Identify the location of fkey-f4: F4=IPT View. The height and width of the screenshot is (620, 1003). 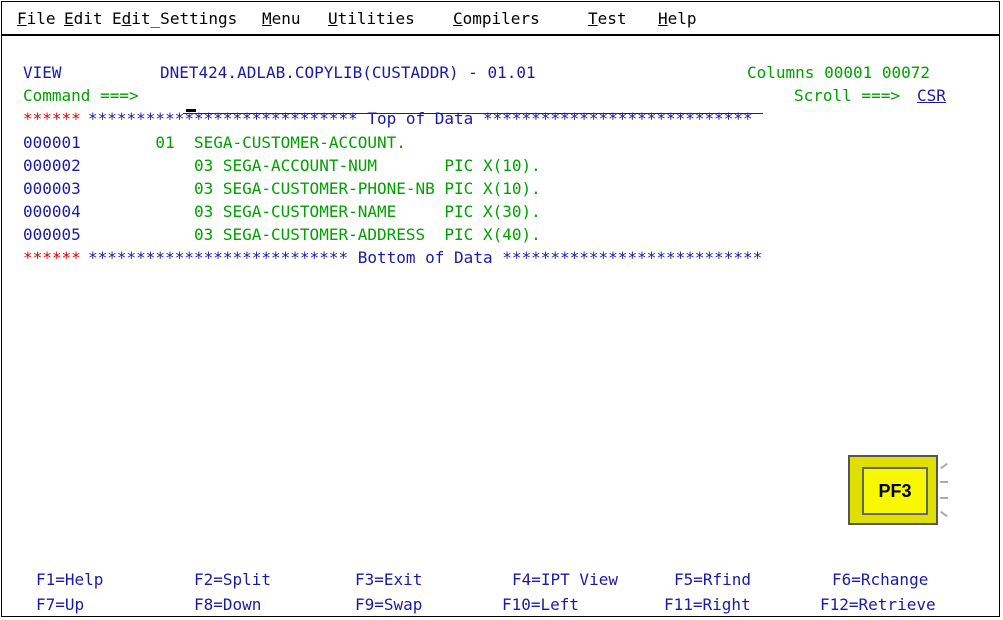
(565, 580).